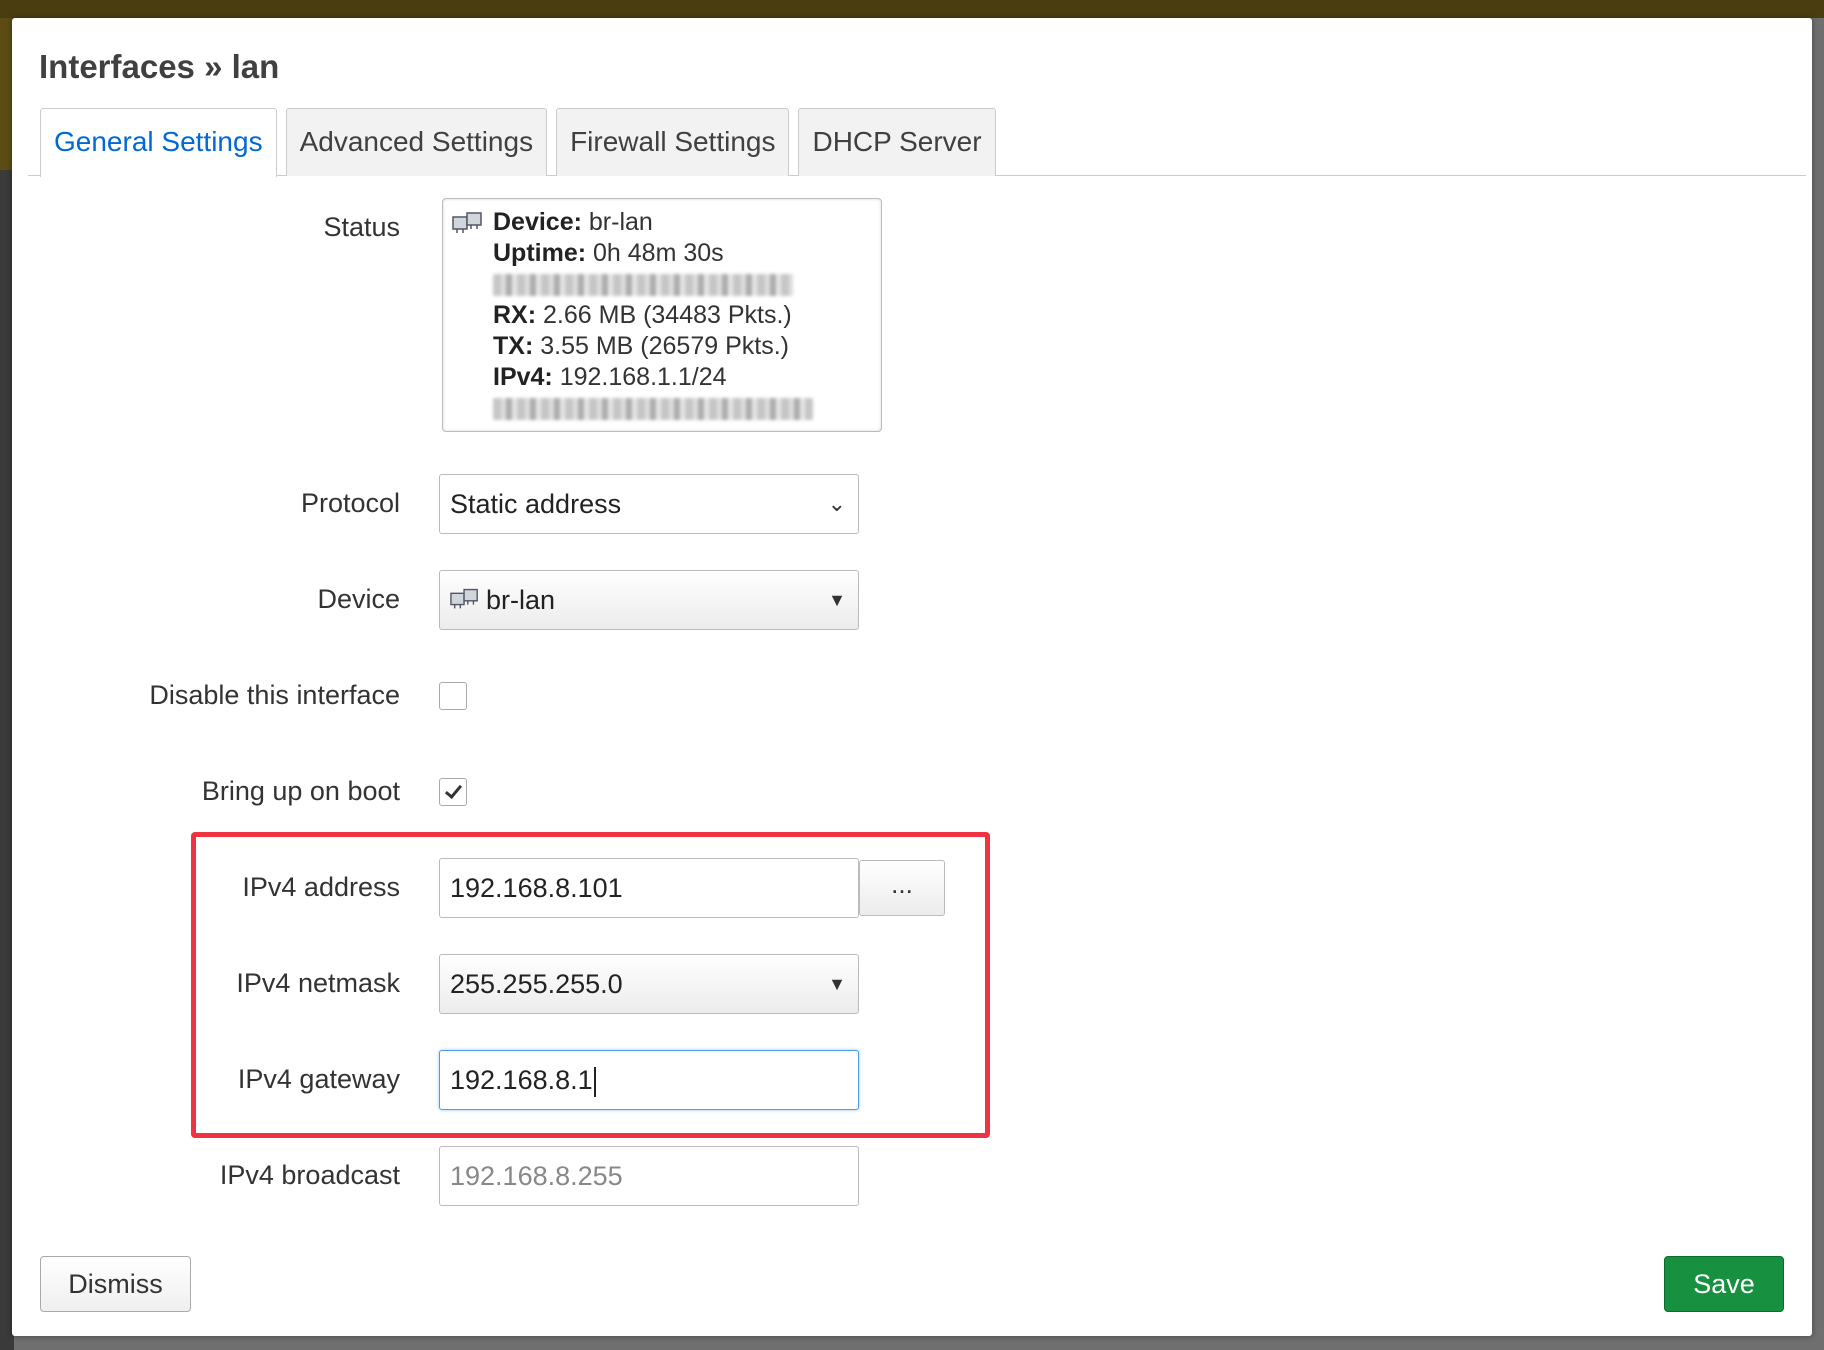 The height and width of the screenshot is (1350, 1824). I want to click on background-header-strip, so click(912, 9).